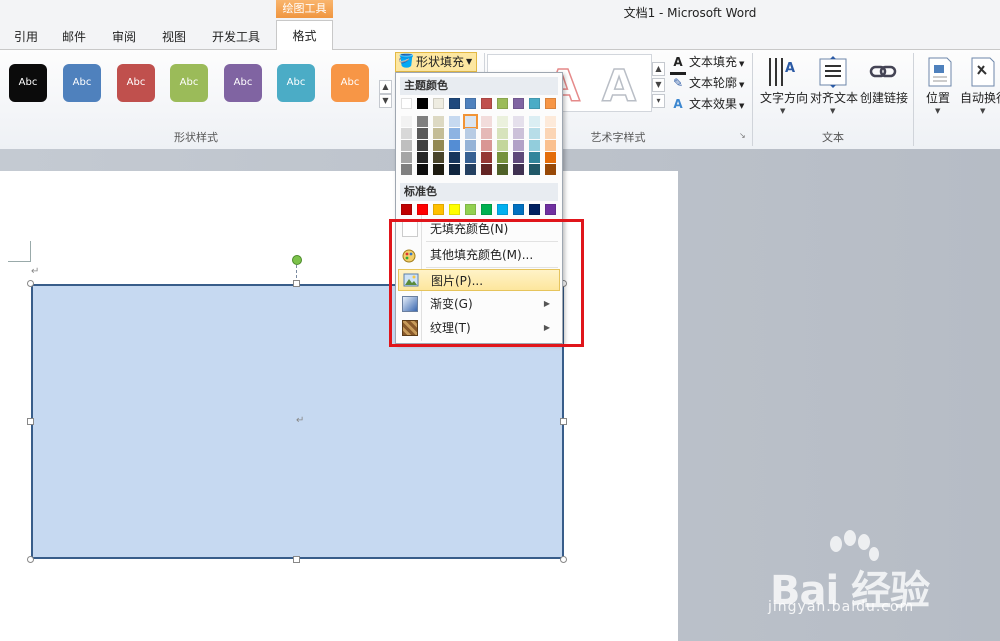 The height and width of the screenshot is (641, 1000). Describe the element at coordinates (82, 83) in the screenshot. I see `shape-style-blue: Abc` at that location.